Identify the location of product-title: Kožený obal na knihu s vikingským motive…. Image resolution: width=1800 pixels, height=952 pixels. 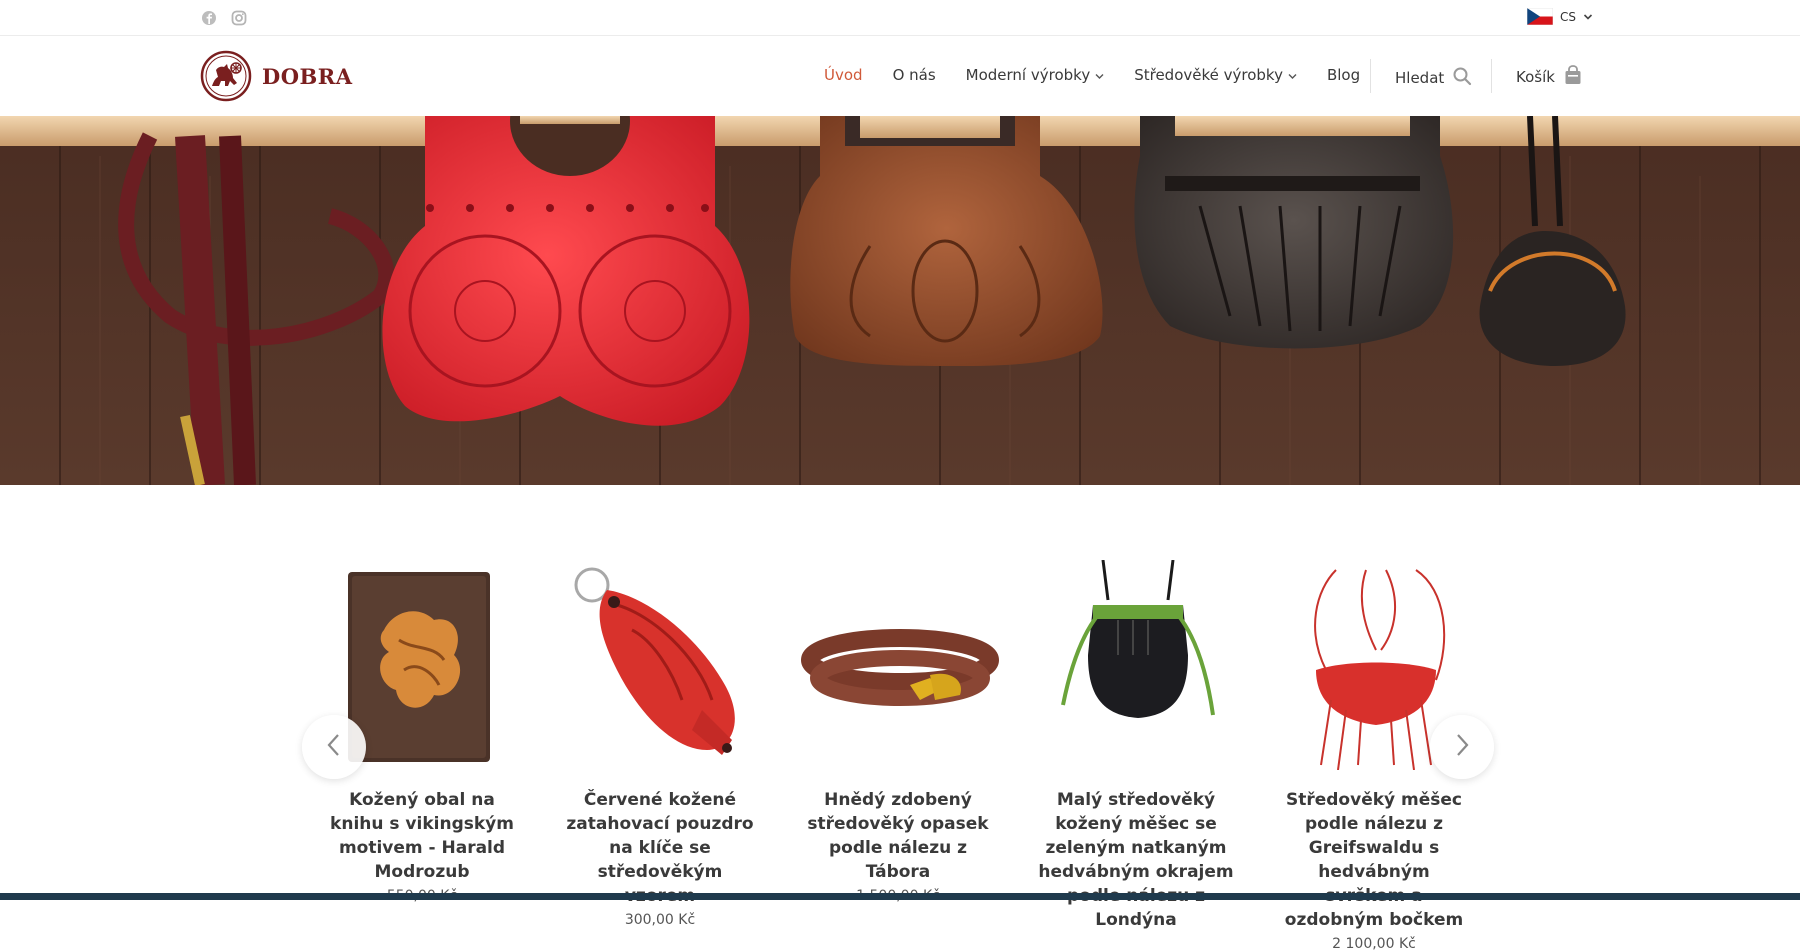
(422, 836).